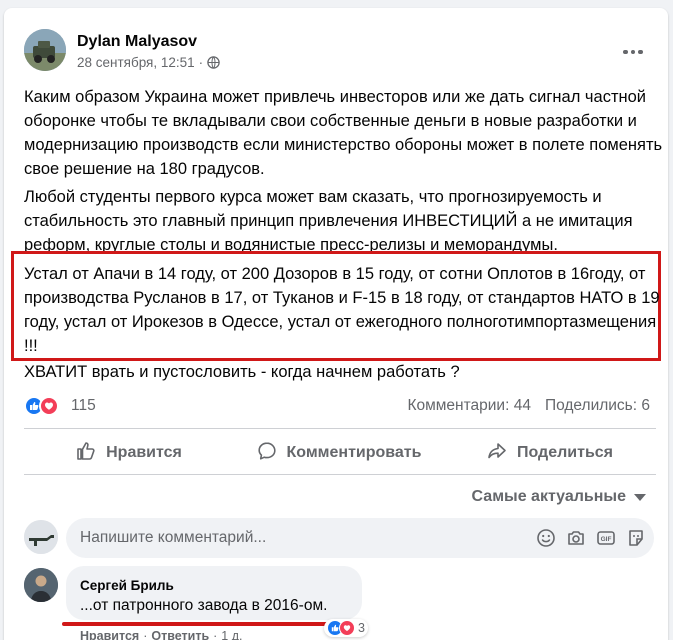 The height and width of the screenshot is (640, 673). I want to click on share-button: Поделиться, so click(550, 453).